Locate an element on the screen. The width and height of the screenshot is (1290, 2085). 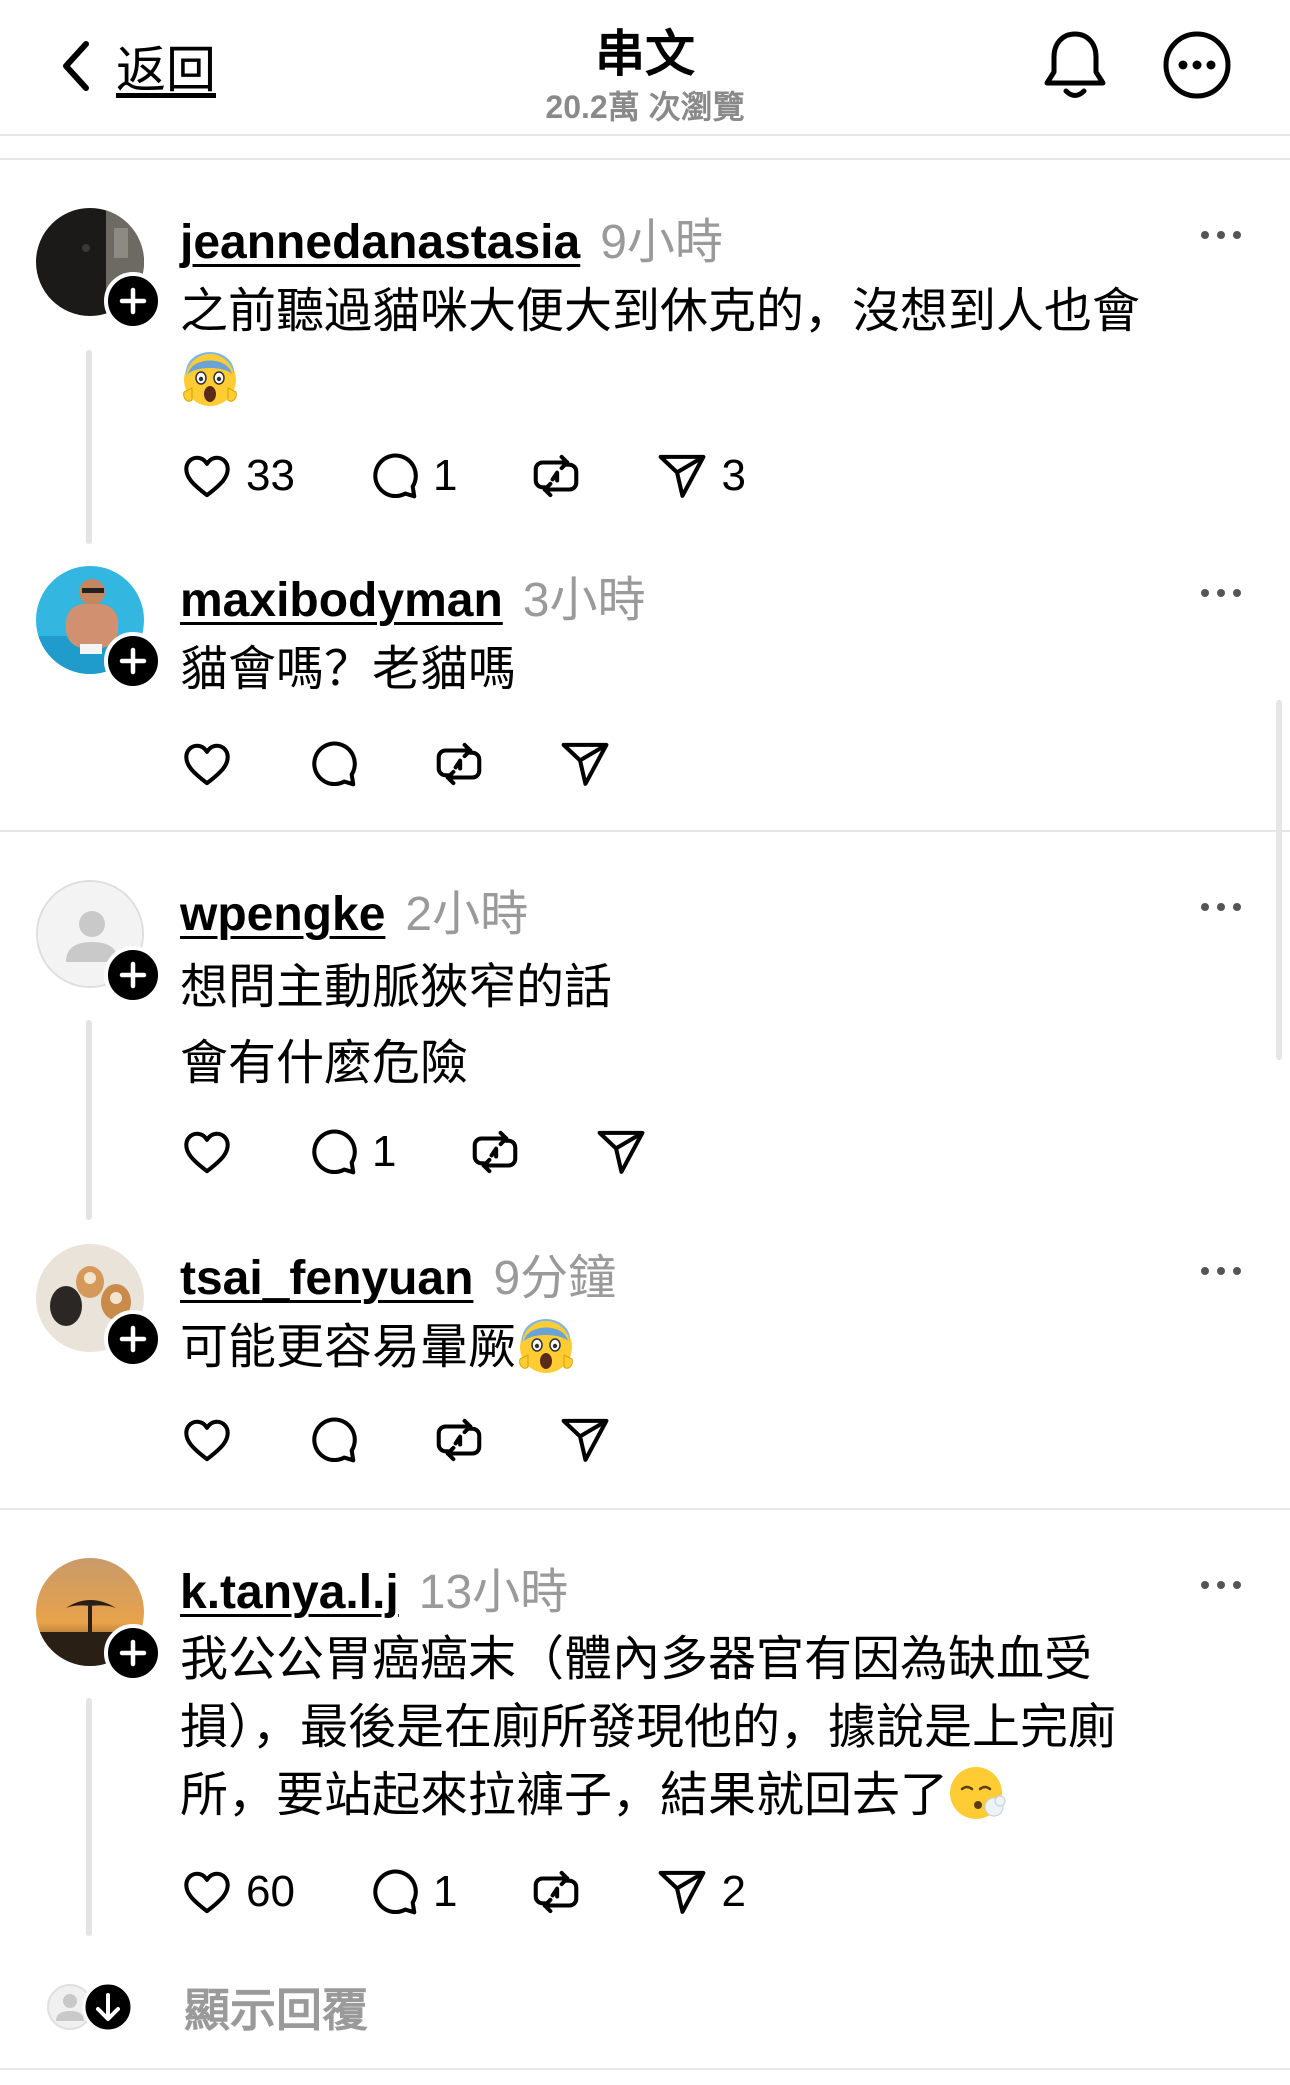
like-button: 33 is located at coordinates (237, 476).